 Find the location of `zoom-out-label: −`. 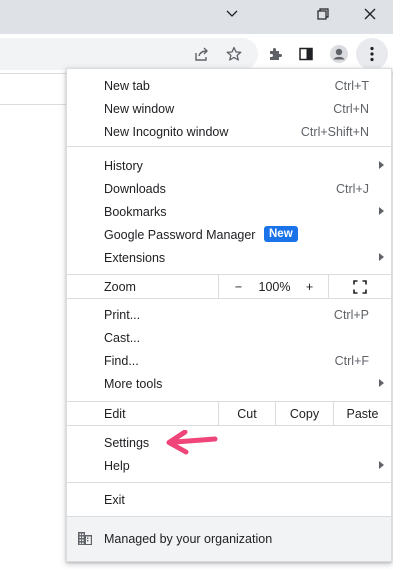

zoom-out-label: − is located at coordinates (238, 286).